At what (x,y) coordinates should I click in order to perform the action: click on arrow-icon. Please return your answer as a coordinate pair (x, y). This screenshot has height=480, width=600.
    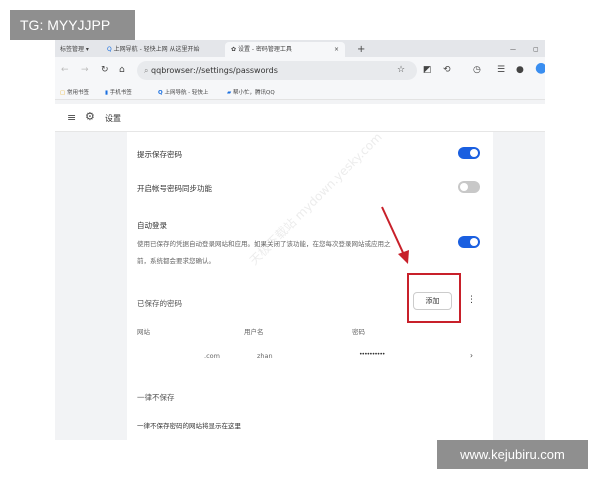
    Looking at the image, I should click on (393, 232).